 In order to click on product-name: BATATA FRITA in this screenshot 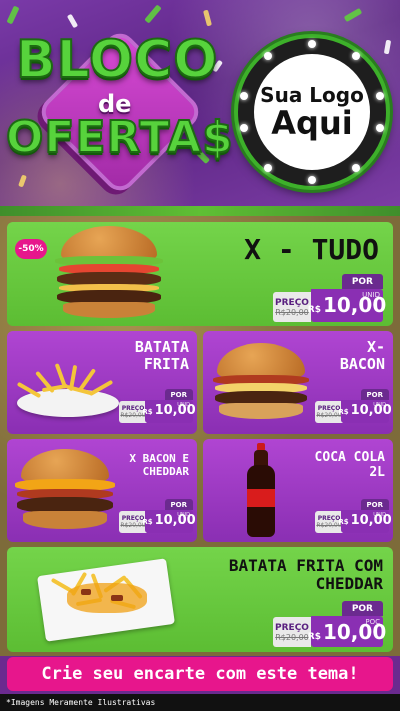, I will do `click(161, 356)`.